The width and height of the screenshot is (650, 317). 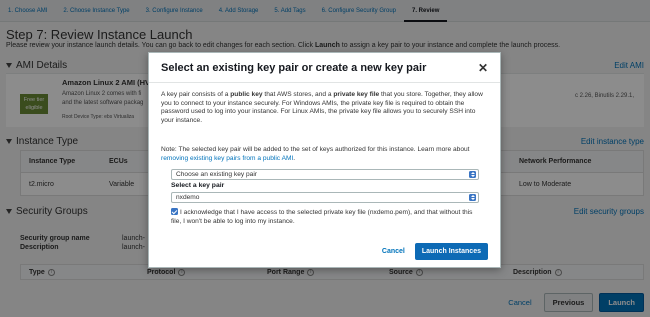 I want to click on p1-text-c: that AWS stores, and a, so click(x=298, y=94).